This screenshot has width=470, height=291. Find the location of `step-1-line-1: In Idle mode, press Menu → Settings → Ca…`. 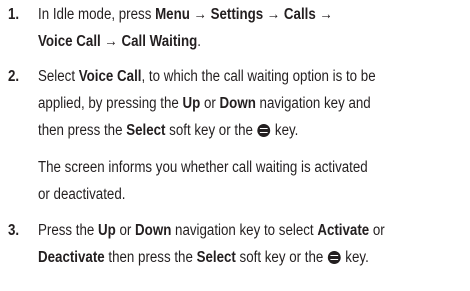

step-1-line-1: In Idle mode, press Menu → Settings → Ca… is located at coordinates (185, 14).